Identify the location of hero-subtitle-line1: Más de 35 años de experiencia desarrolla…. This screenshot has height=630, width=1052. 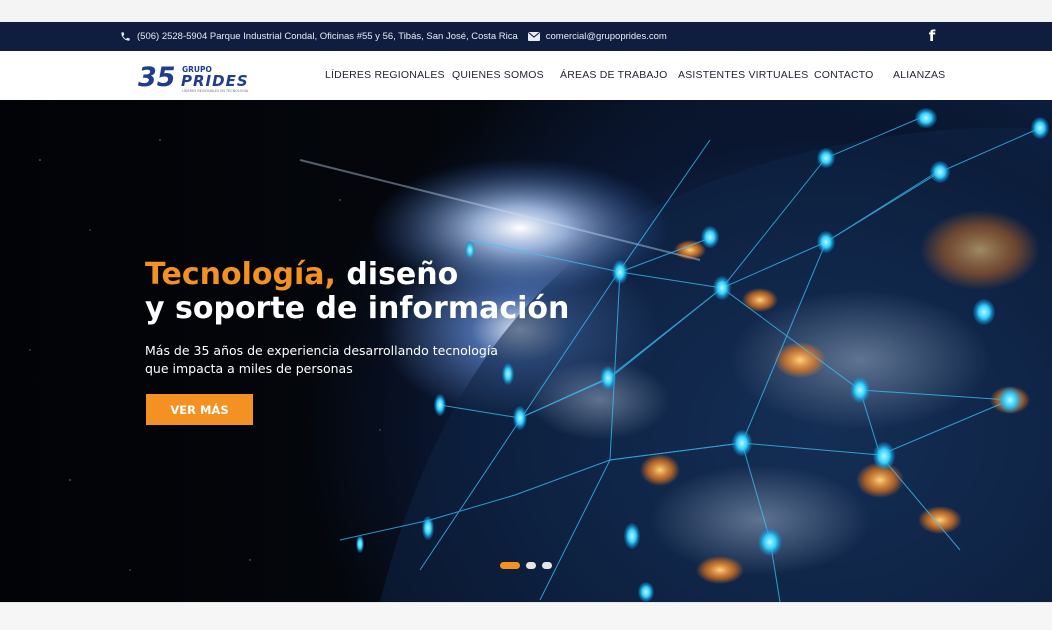
(321, 350).